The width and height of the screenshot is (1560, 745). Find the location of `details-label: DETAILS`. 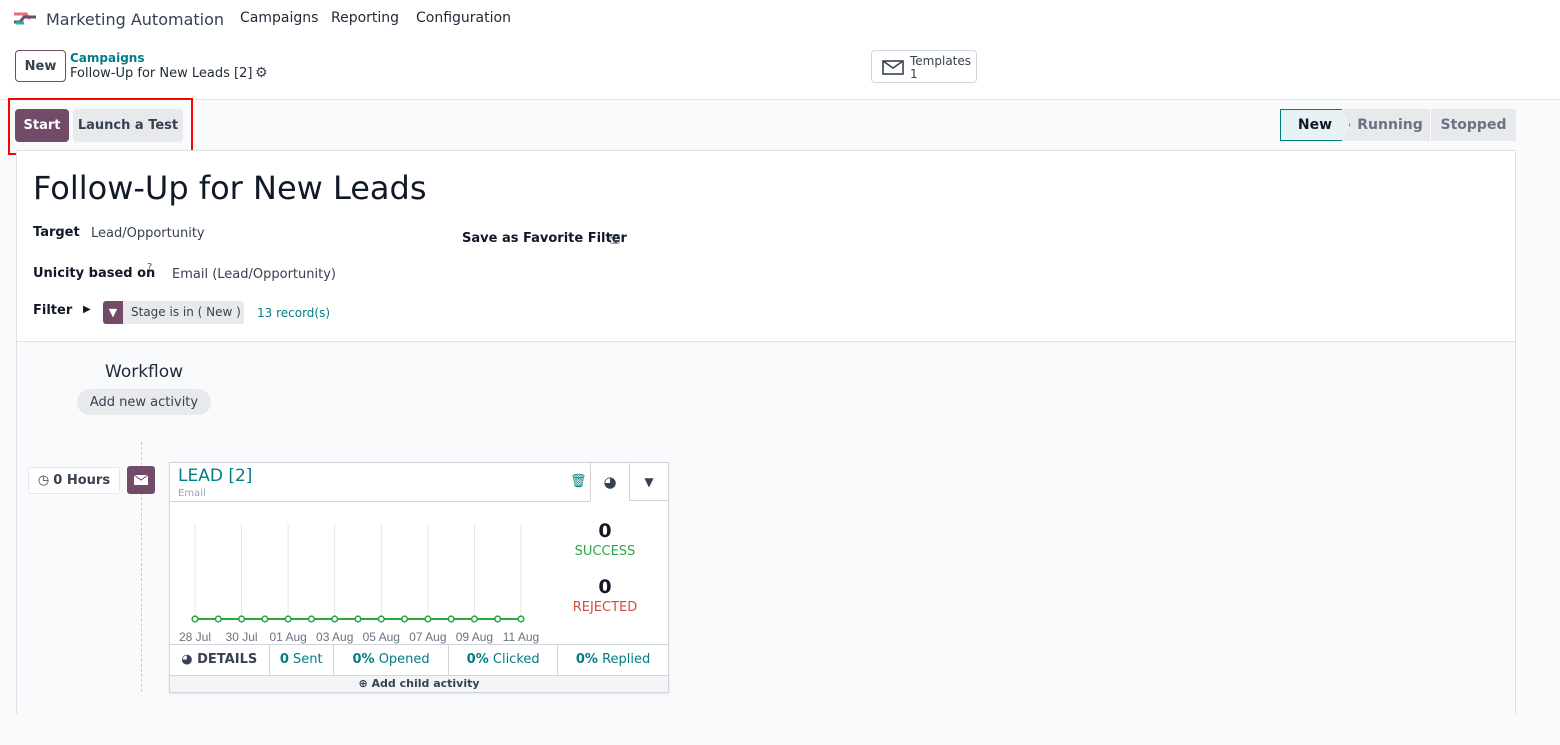

details-label: DETAILS is located at coordinates (227, 660).